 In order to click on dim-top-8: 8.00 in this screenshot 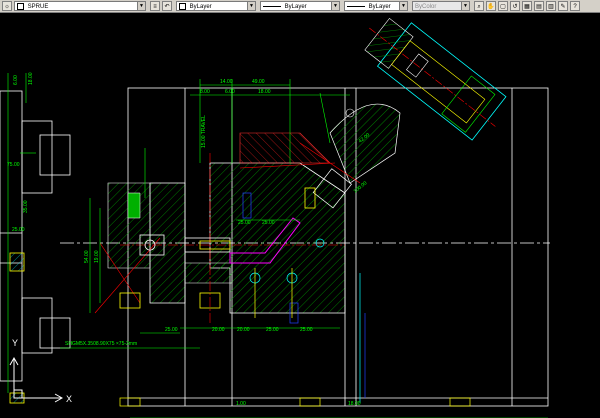, I will do `click(205, 92)`.